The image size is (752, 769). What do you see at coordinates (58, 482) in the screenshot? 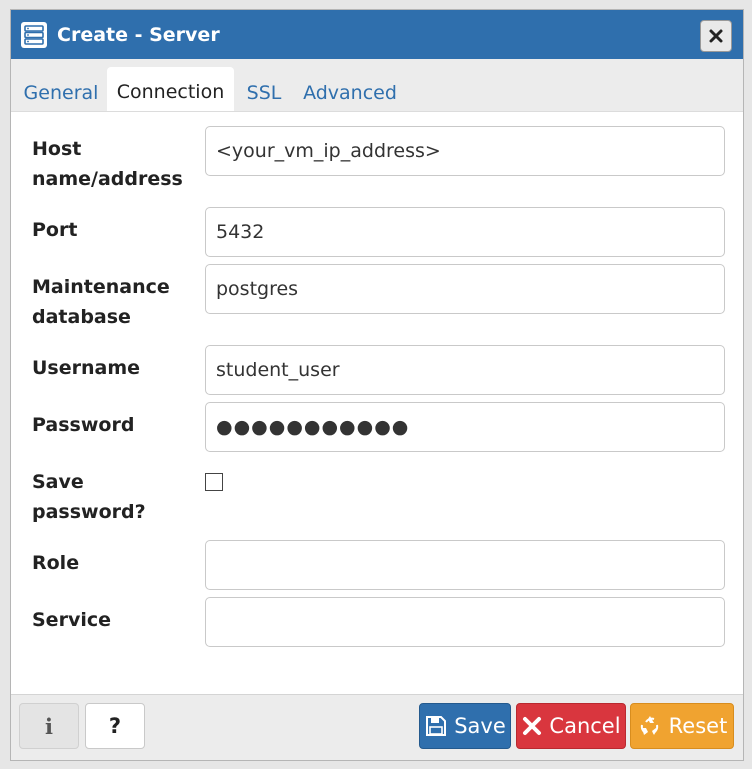
I see `save-password-label-line1: Save` at bounding box center [58, 482].